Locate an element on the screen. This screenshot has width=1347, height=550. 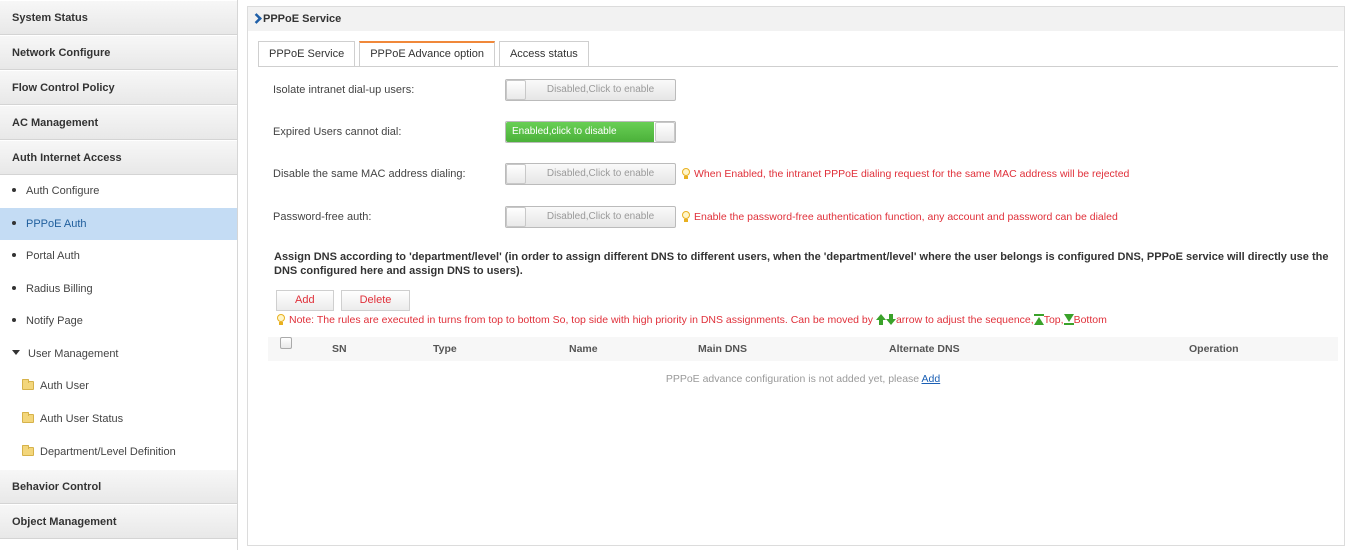
page-title: PPPoE Service is located at coordinates (302, 19).